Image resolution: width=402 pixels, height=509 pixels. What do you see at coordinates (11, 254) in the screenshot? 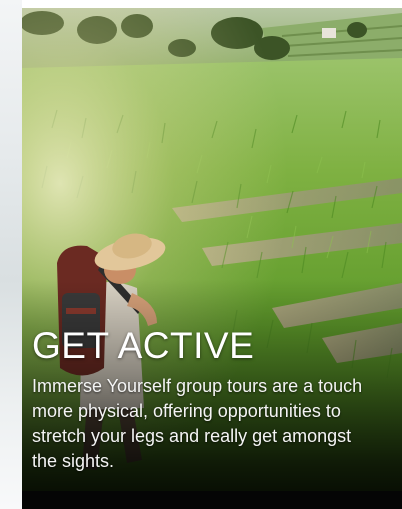
I see `background-mountain-strip` at bounding box center [11, 254].